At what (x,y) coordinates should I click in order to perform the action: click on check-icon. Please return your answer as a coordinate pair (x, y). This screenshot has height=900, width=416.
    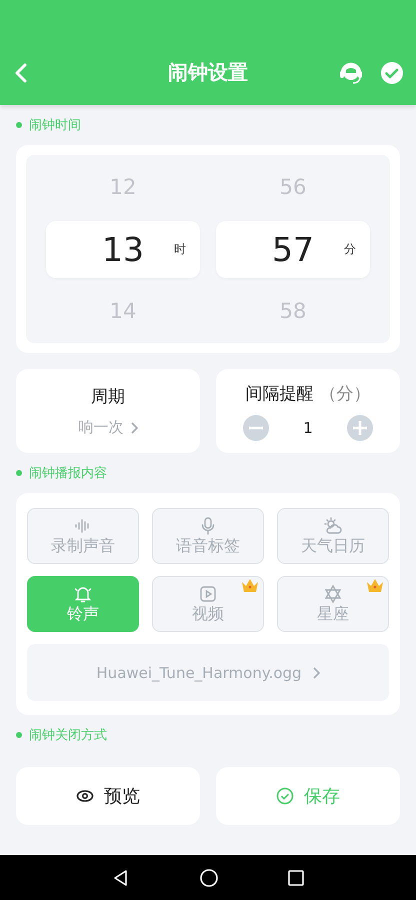
    Looking at the image, I should click on (392, 72).